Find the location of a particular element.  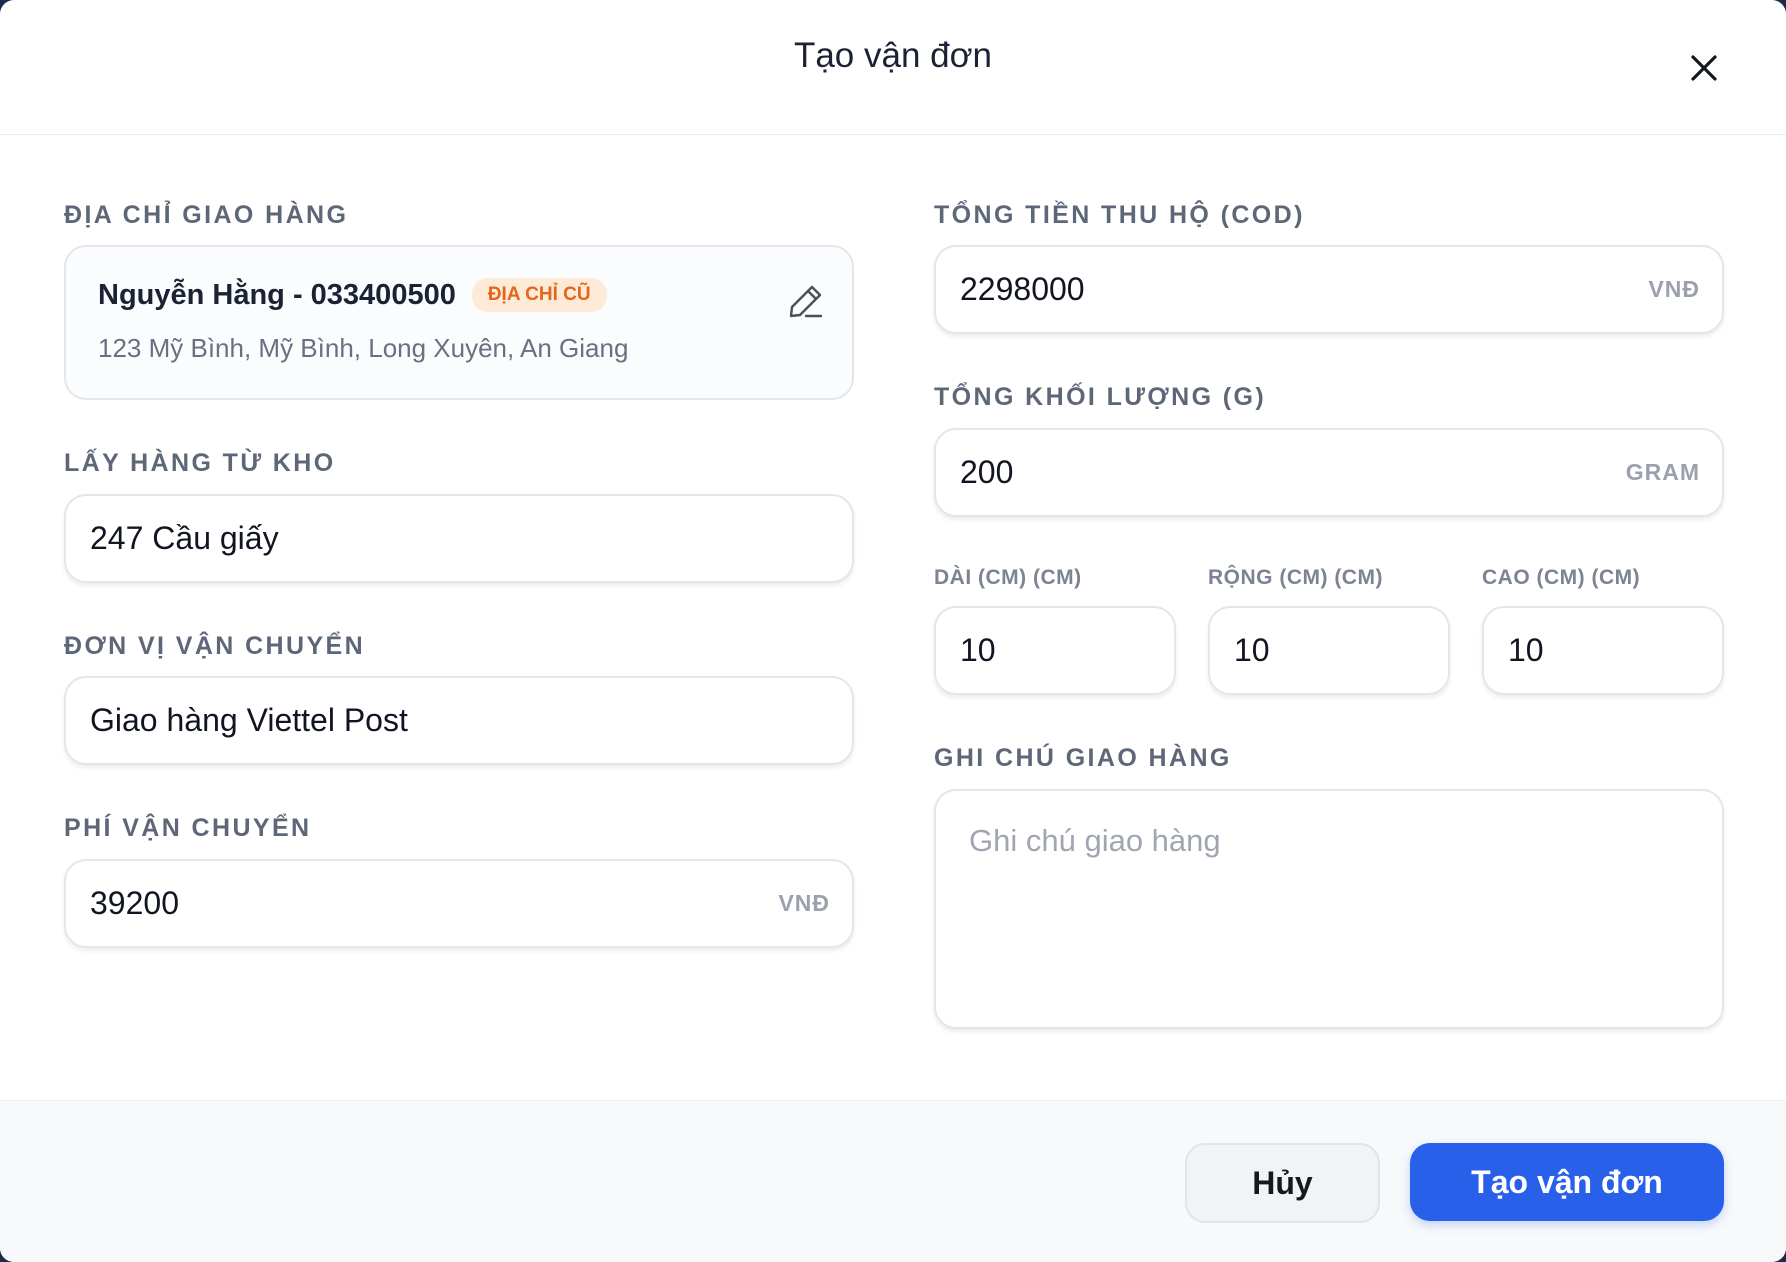

carrier-field: Giao hàng Viettel Post is located at coordinates (459, 720).